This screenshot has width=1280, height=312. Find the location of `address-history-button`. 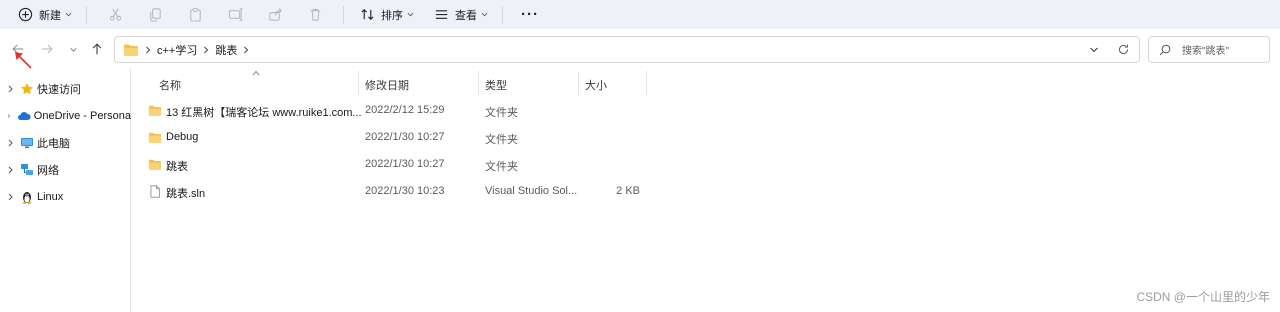

address-history-button is located at coordinates (1094, 50).